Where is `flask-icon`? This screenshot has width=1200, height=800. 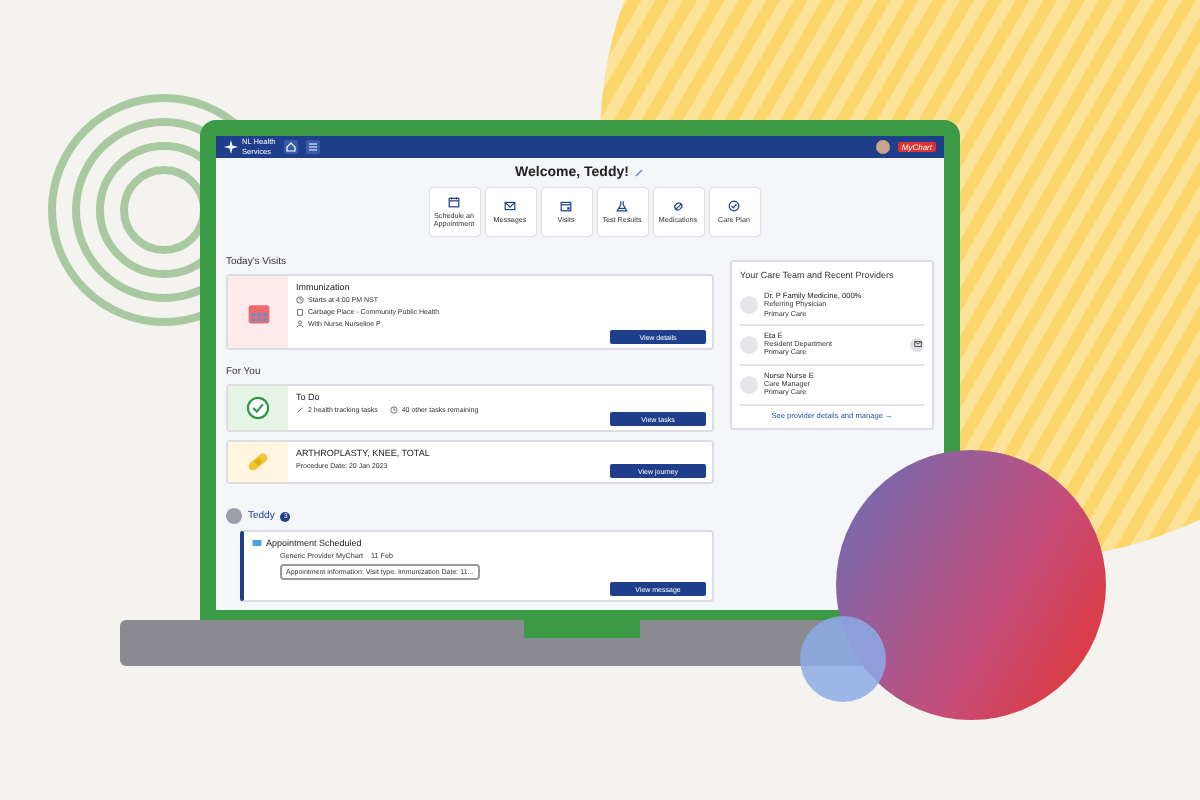
flask-icon is located at coordinates (622, 206).